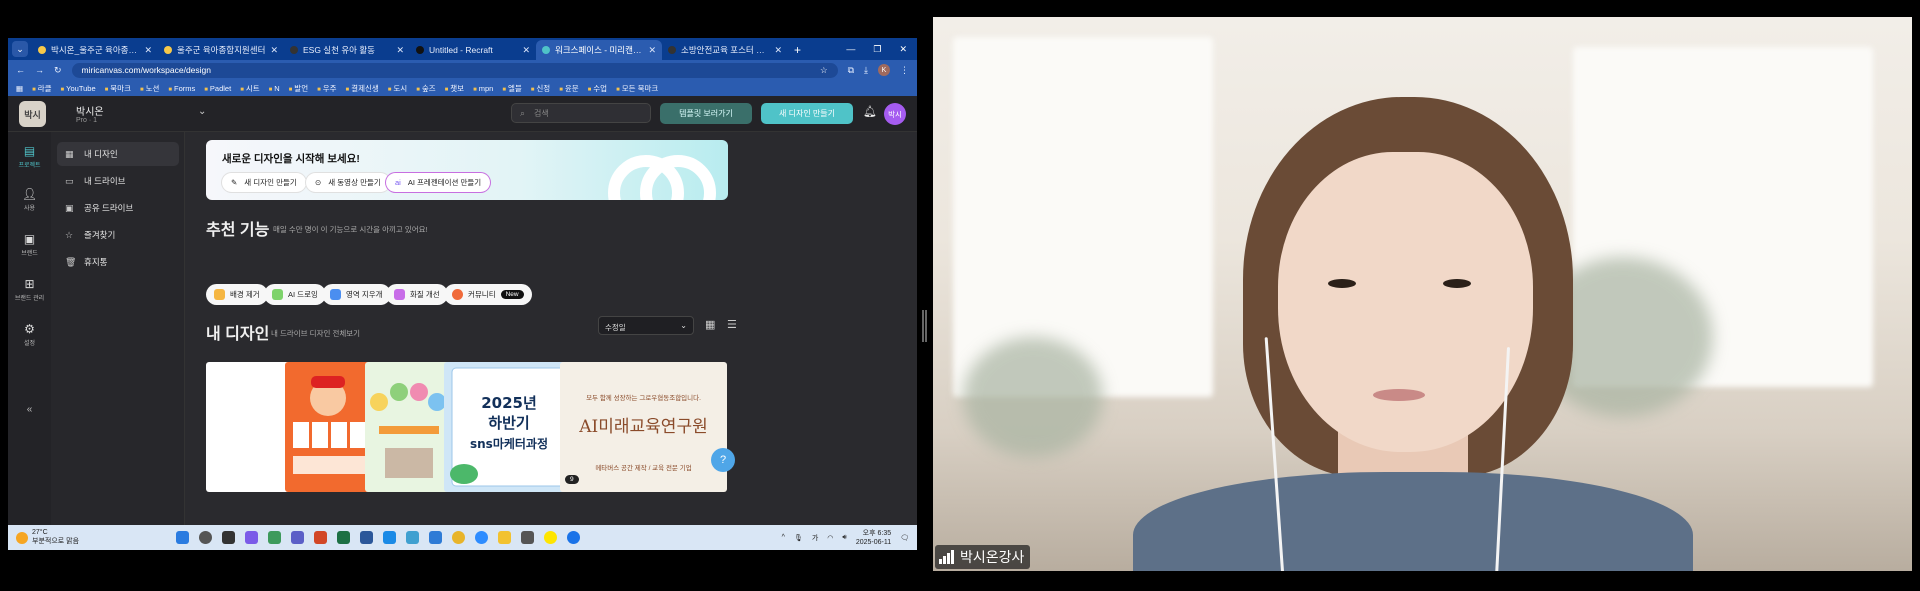 The image size is (1920, 591). I want to click on zoom-icon, so click(481, 537).